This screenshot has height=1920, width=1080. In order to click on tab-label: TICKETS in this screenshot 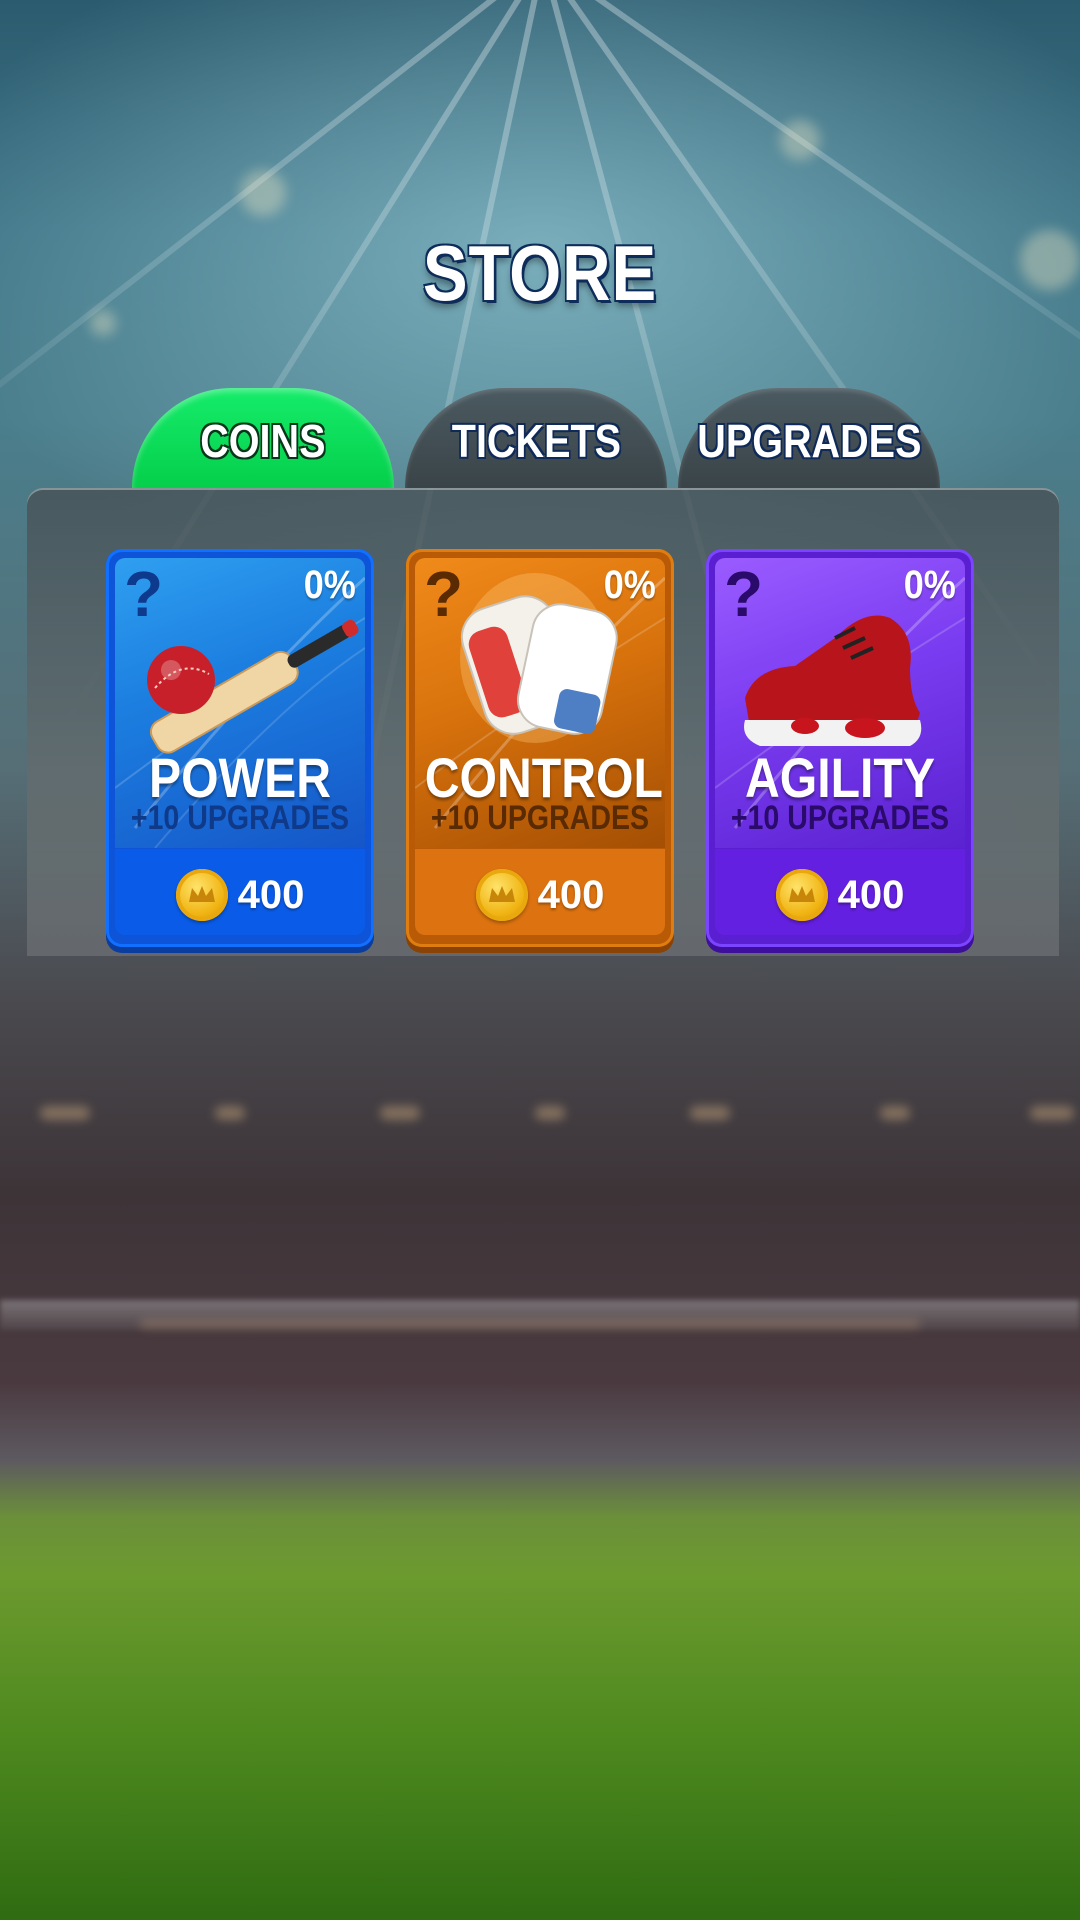, I will do `click(536, 441)`.